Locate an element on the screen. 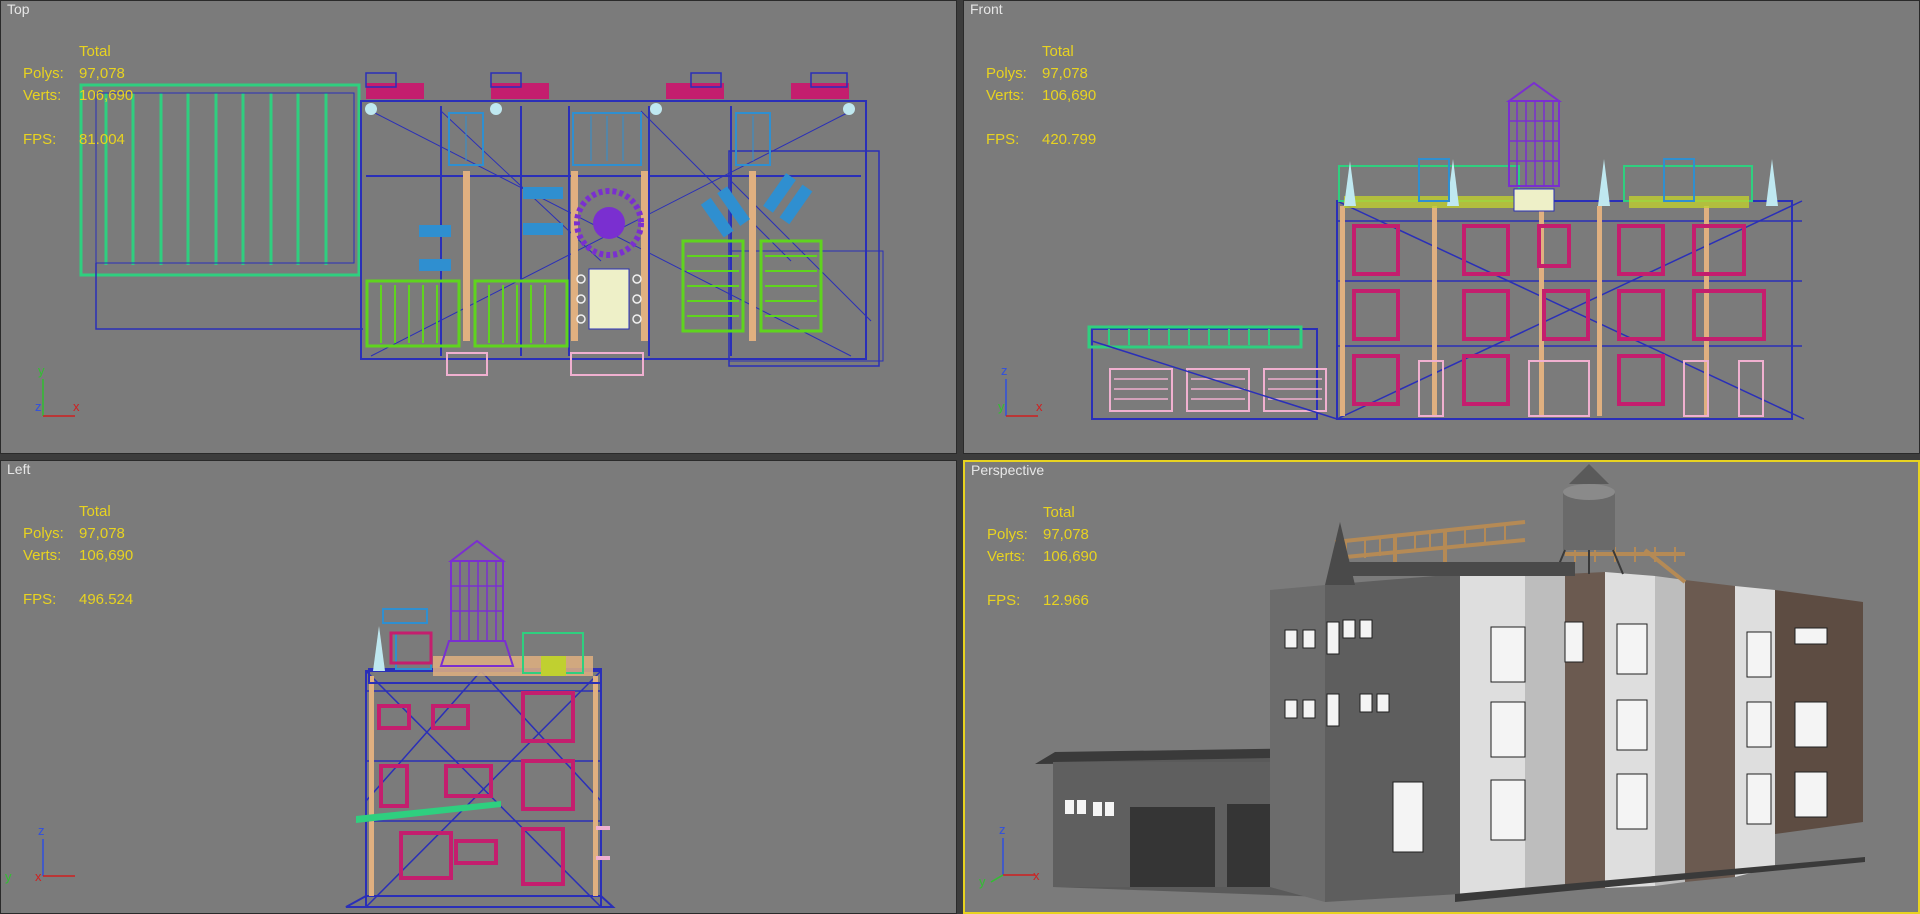 The width and height of the screenshot is (1920, 914). left-axis-gizmo: z x y is located at coordinates (40, 853).